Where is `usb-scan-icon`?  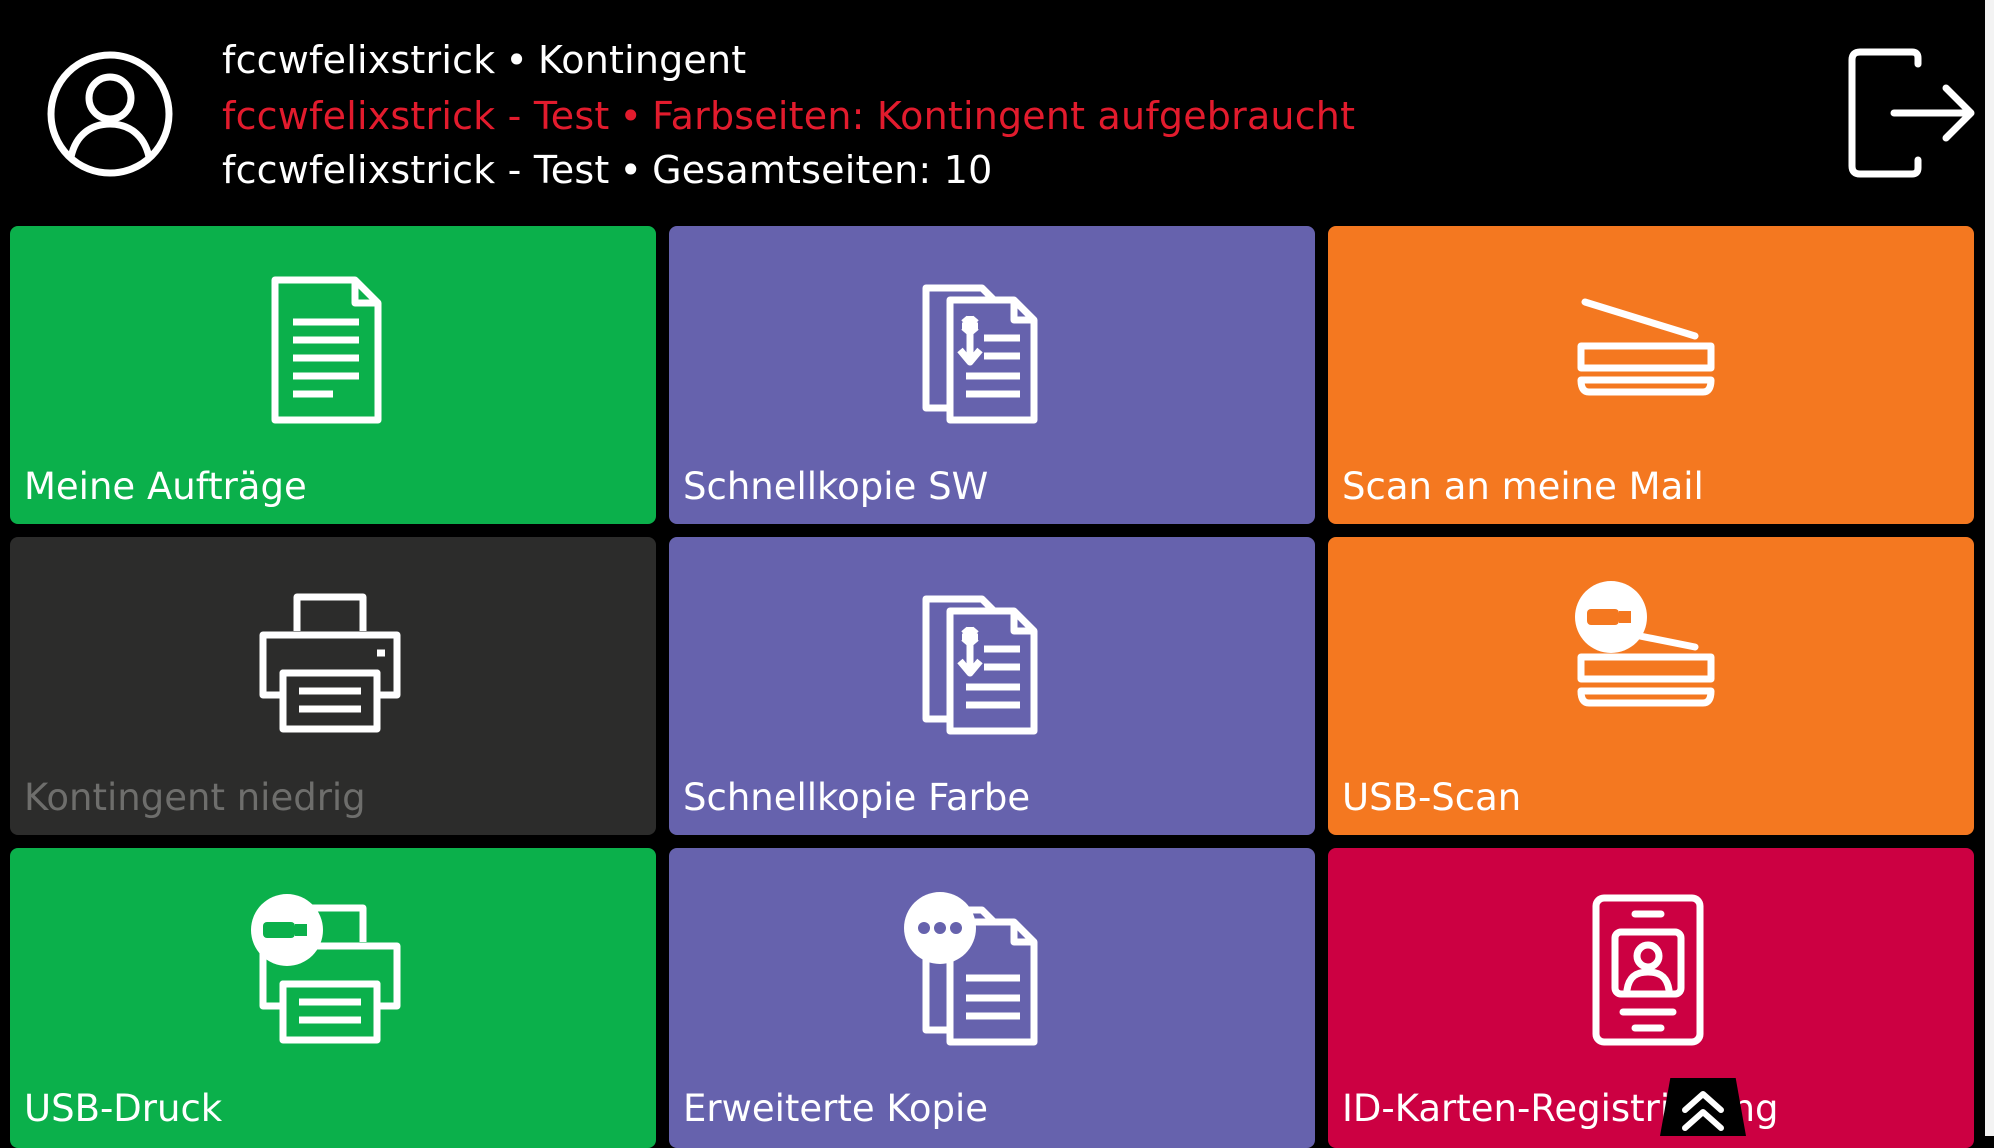
usb-scan-icon is located at coordinates (1648, 661).